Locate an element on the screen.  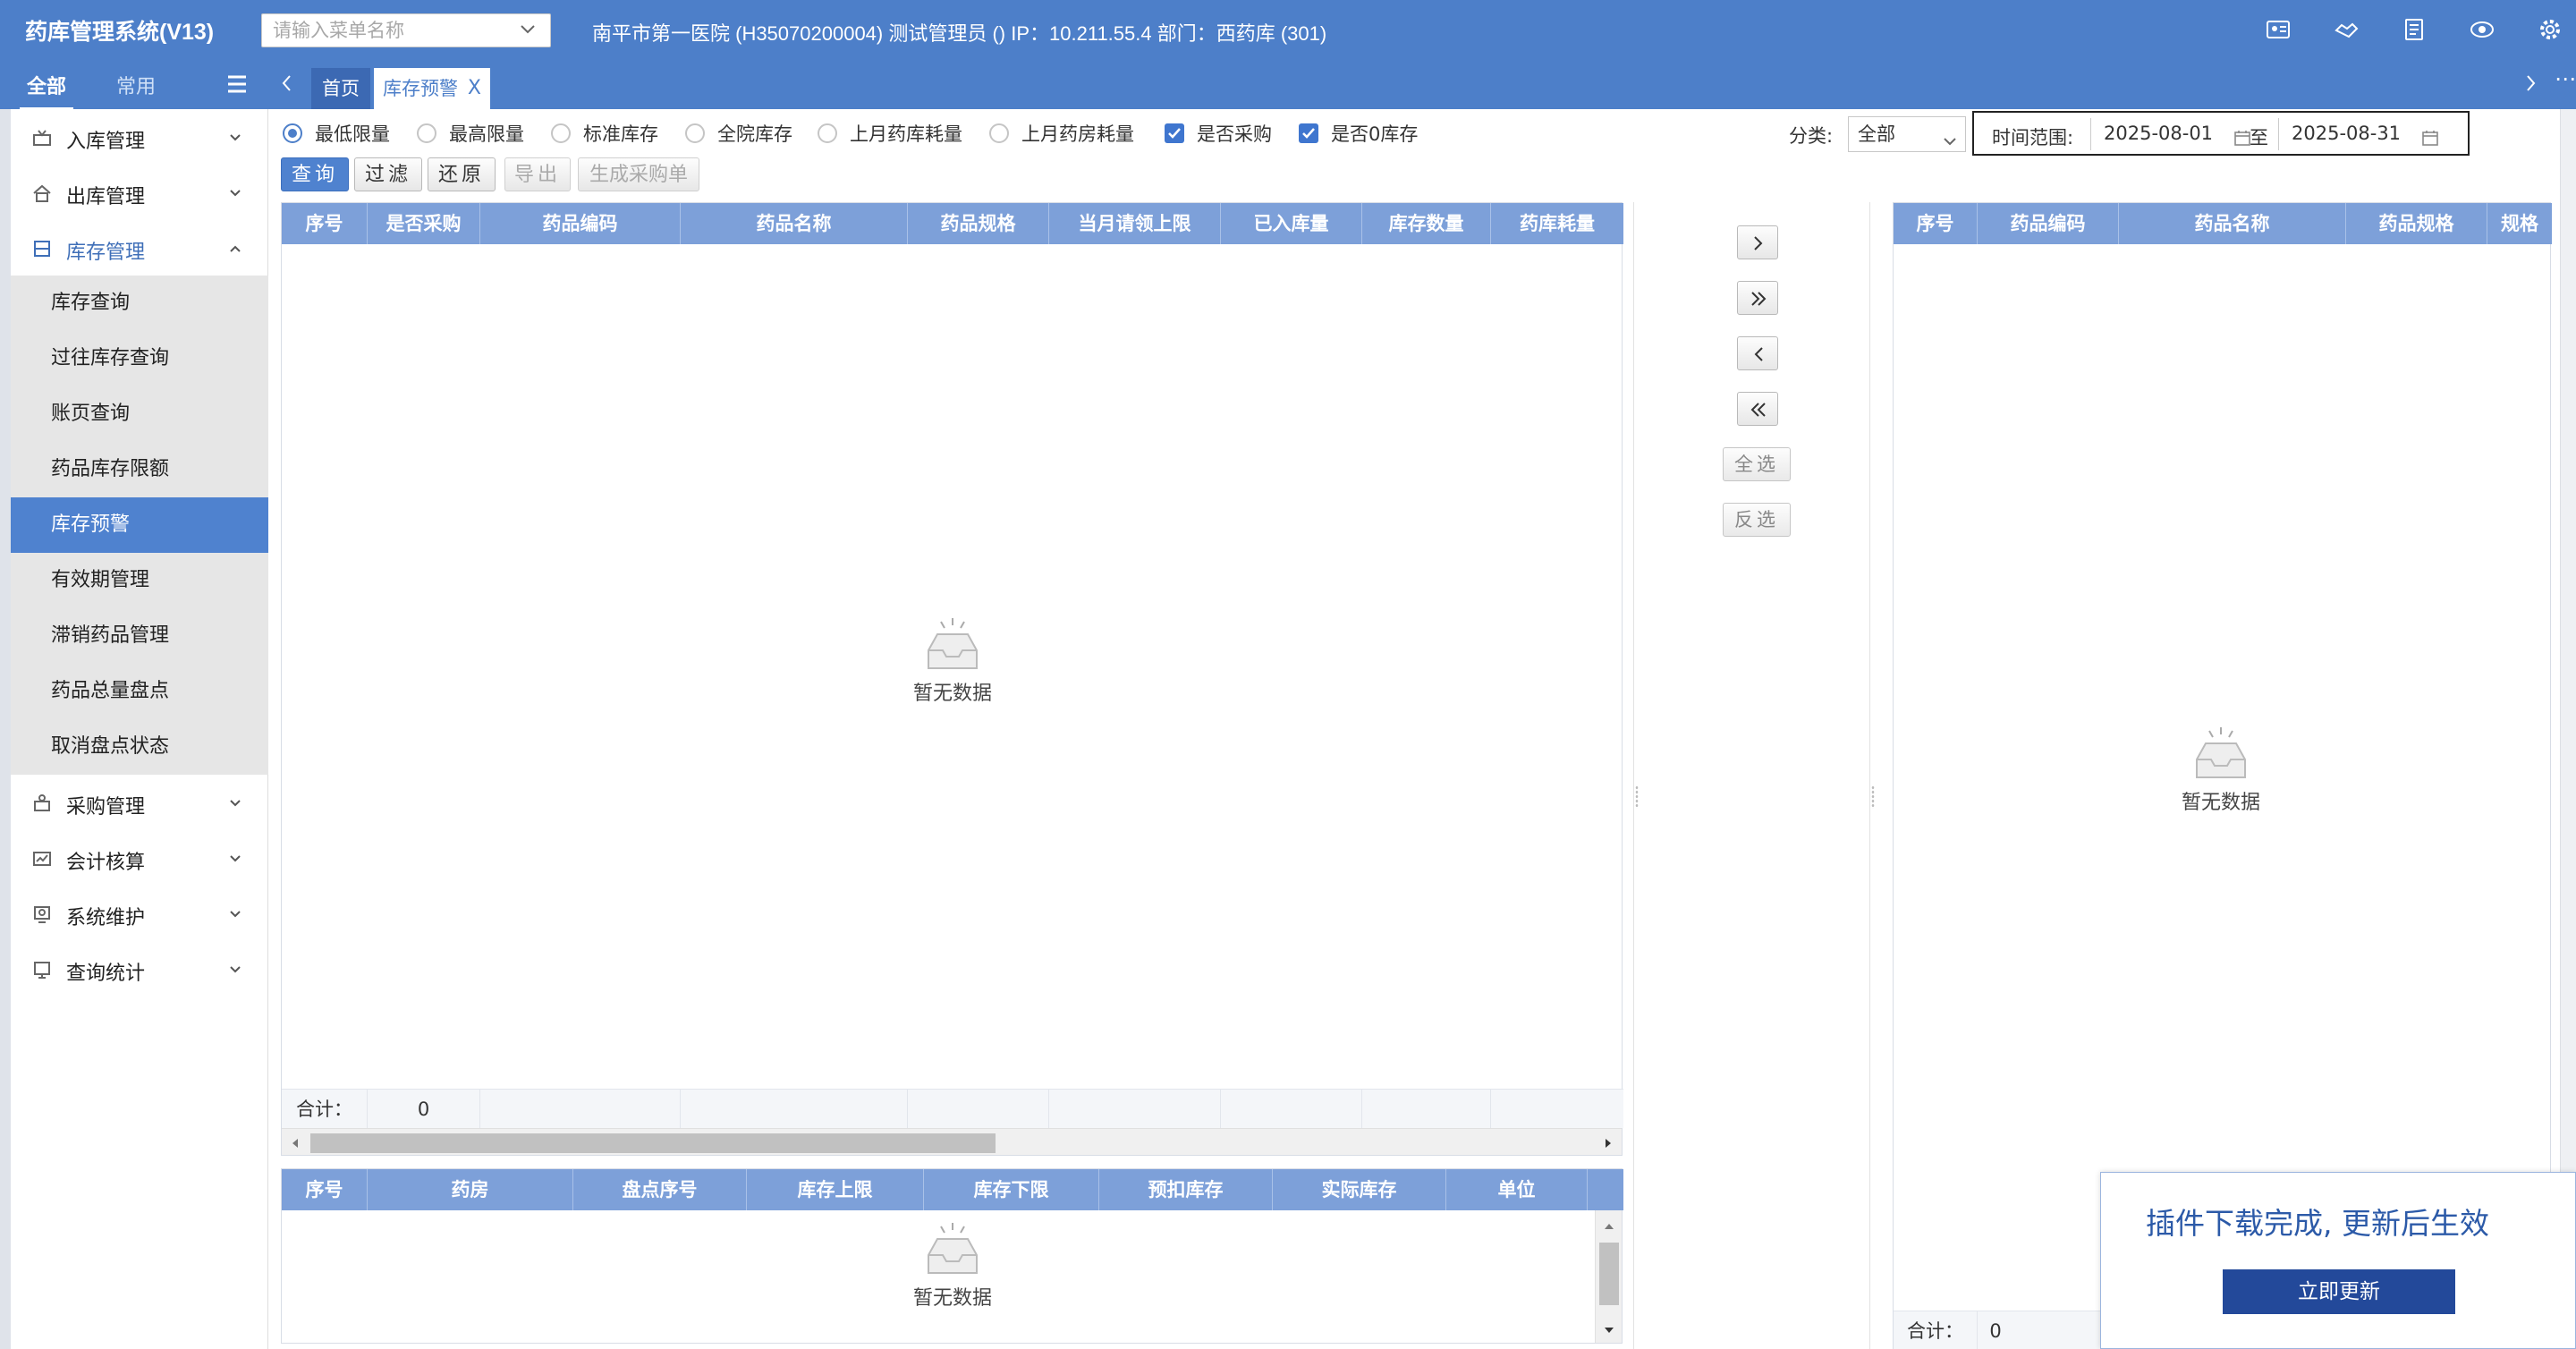
summary-value: 0 is located at coordinates (424, 1109).